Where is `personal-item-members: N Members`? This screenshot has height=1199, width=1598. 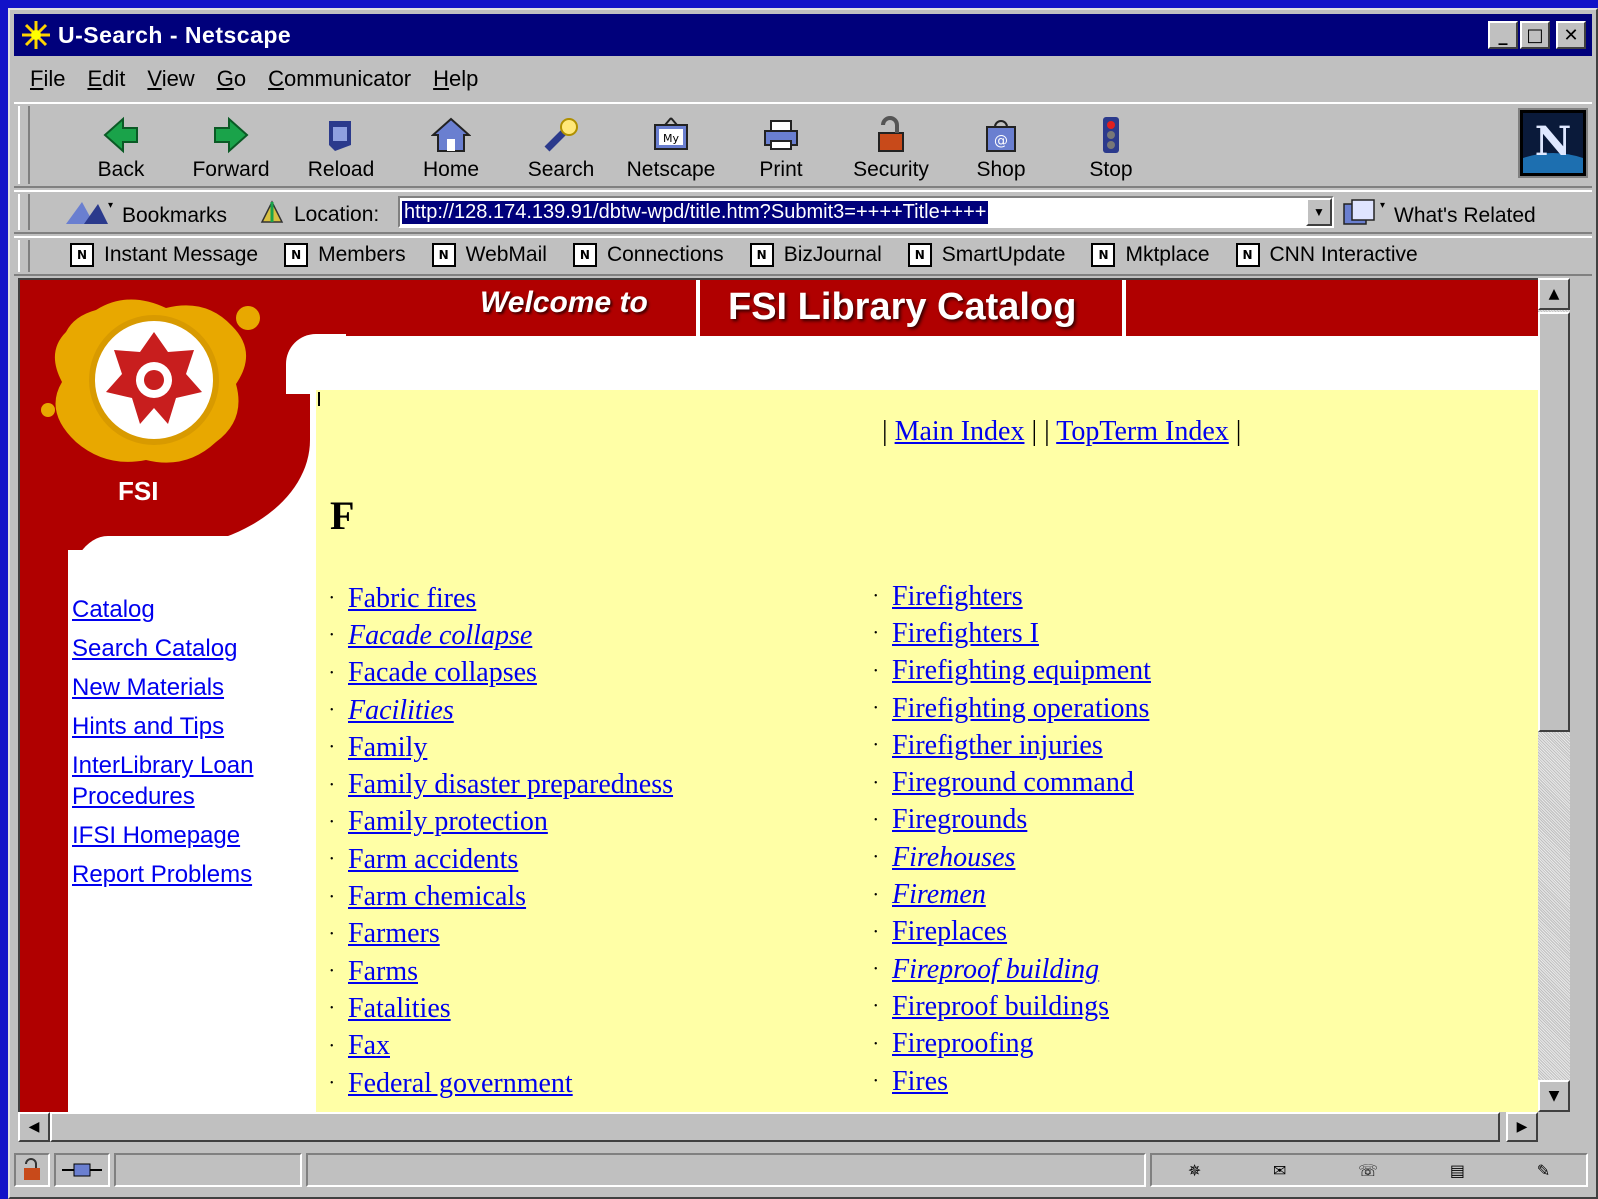
personal-item-members: N Members is located at coordinates (345, 255).